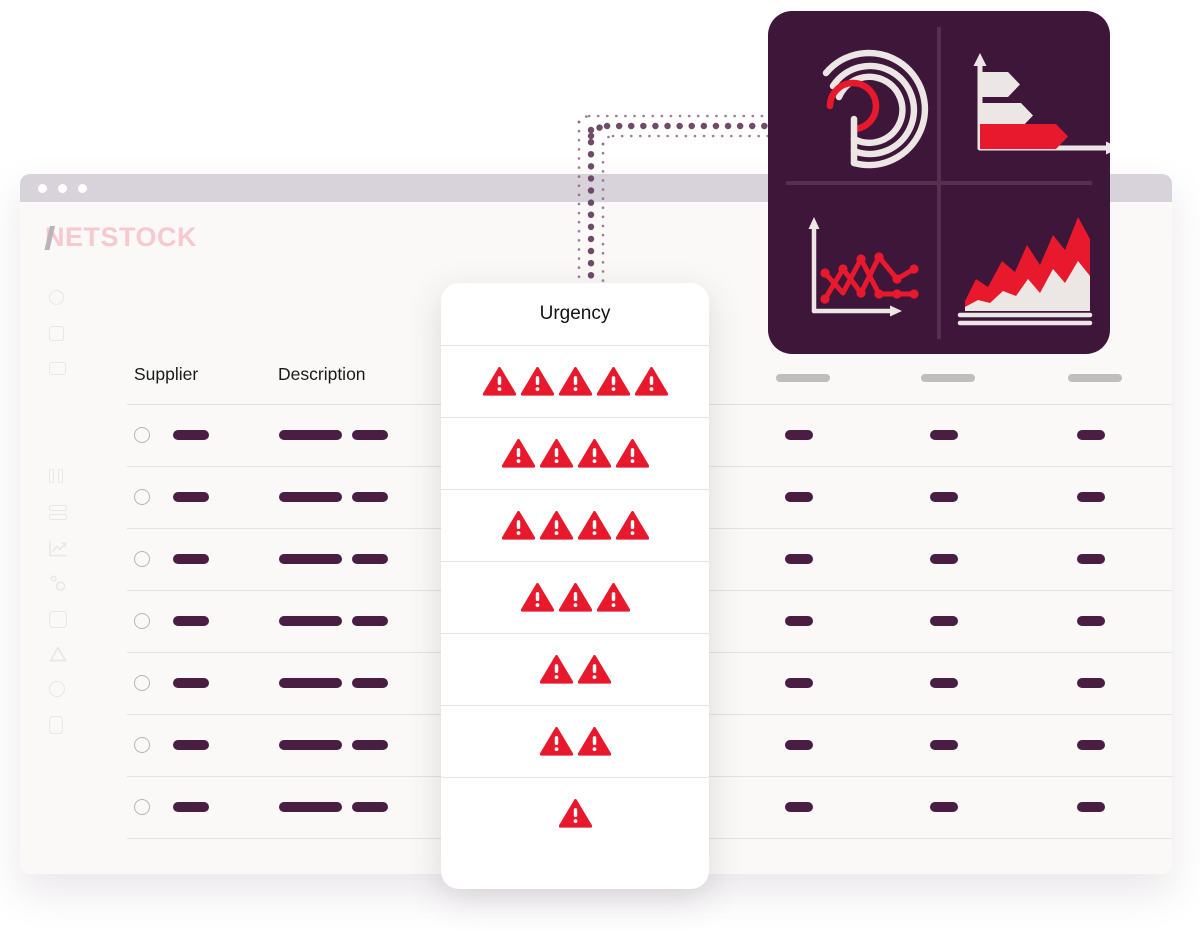 This screenshot has width=1200, height=949. What do you see at coordinates (42, 188) in the screenshot?
I see `window-close-dot` at bounding box center [42, 188].